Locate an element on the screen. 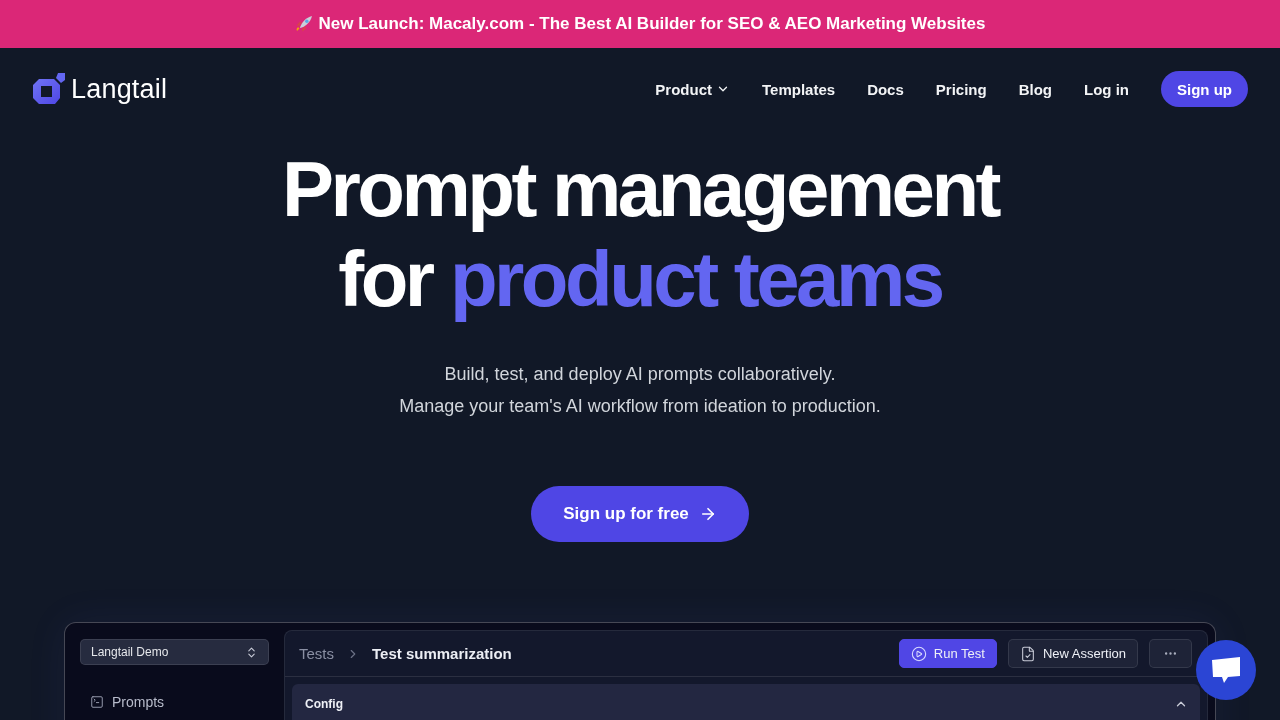 Image resolution: width=1280 pixels, height=720 pixels. breadcrumb-link: Tests is located at coordinates (316, 653).